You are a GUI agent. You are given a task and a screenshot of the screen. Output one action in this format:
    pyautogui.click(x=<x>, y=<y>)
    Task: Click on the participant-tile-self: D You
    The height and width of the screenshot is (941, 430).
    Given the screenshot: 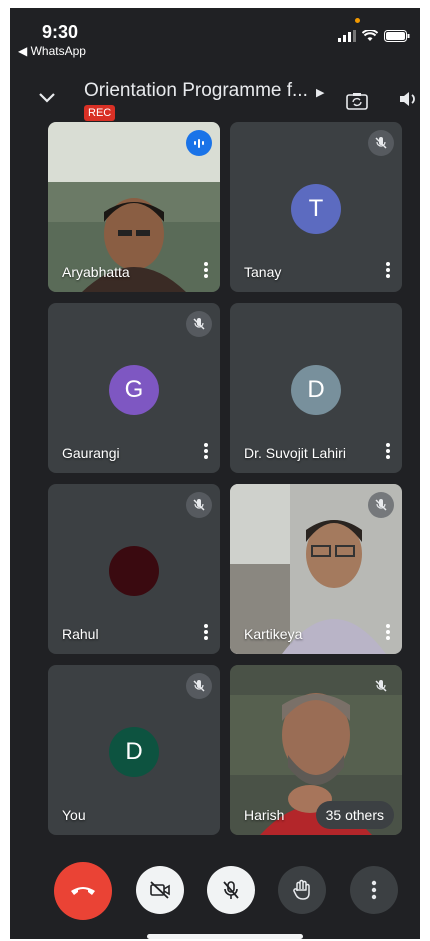 What is the action you would take?
    pyautogui.click(x=134, y=750)
    